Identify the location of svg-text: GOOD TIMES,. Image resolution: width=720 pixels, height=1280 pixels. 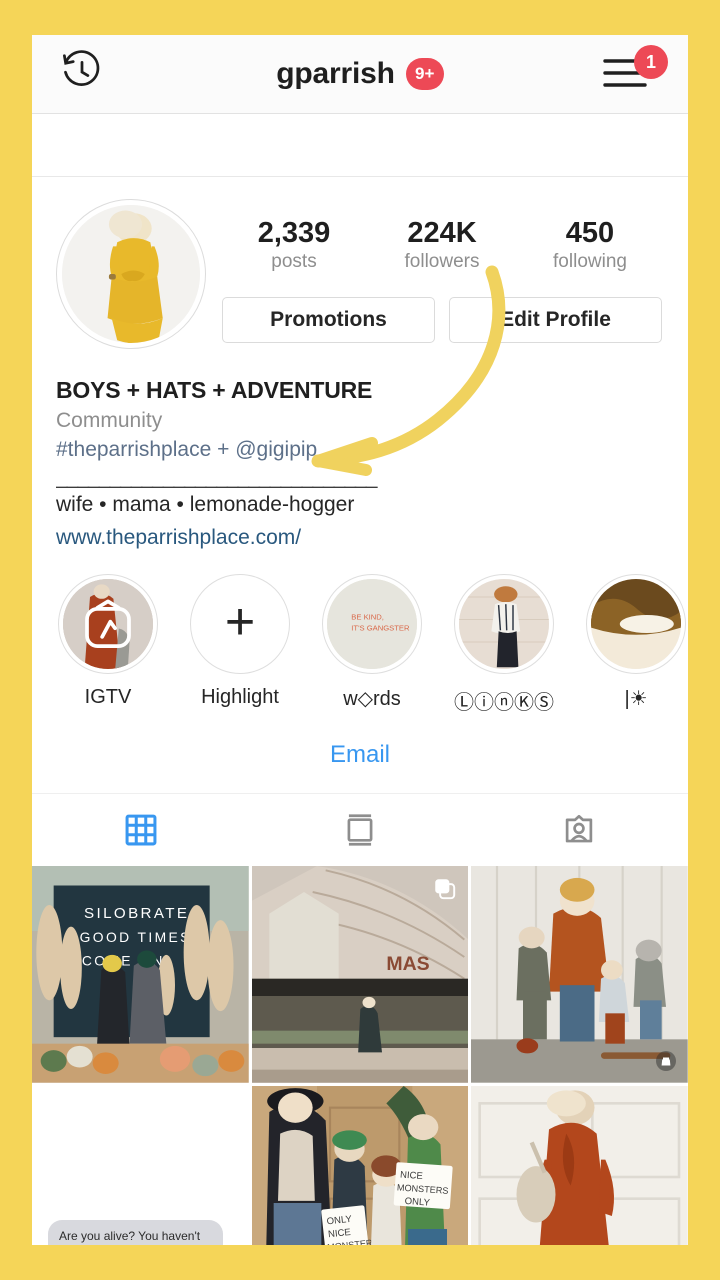
(139, 937).